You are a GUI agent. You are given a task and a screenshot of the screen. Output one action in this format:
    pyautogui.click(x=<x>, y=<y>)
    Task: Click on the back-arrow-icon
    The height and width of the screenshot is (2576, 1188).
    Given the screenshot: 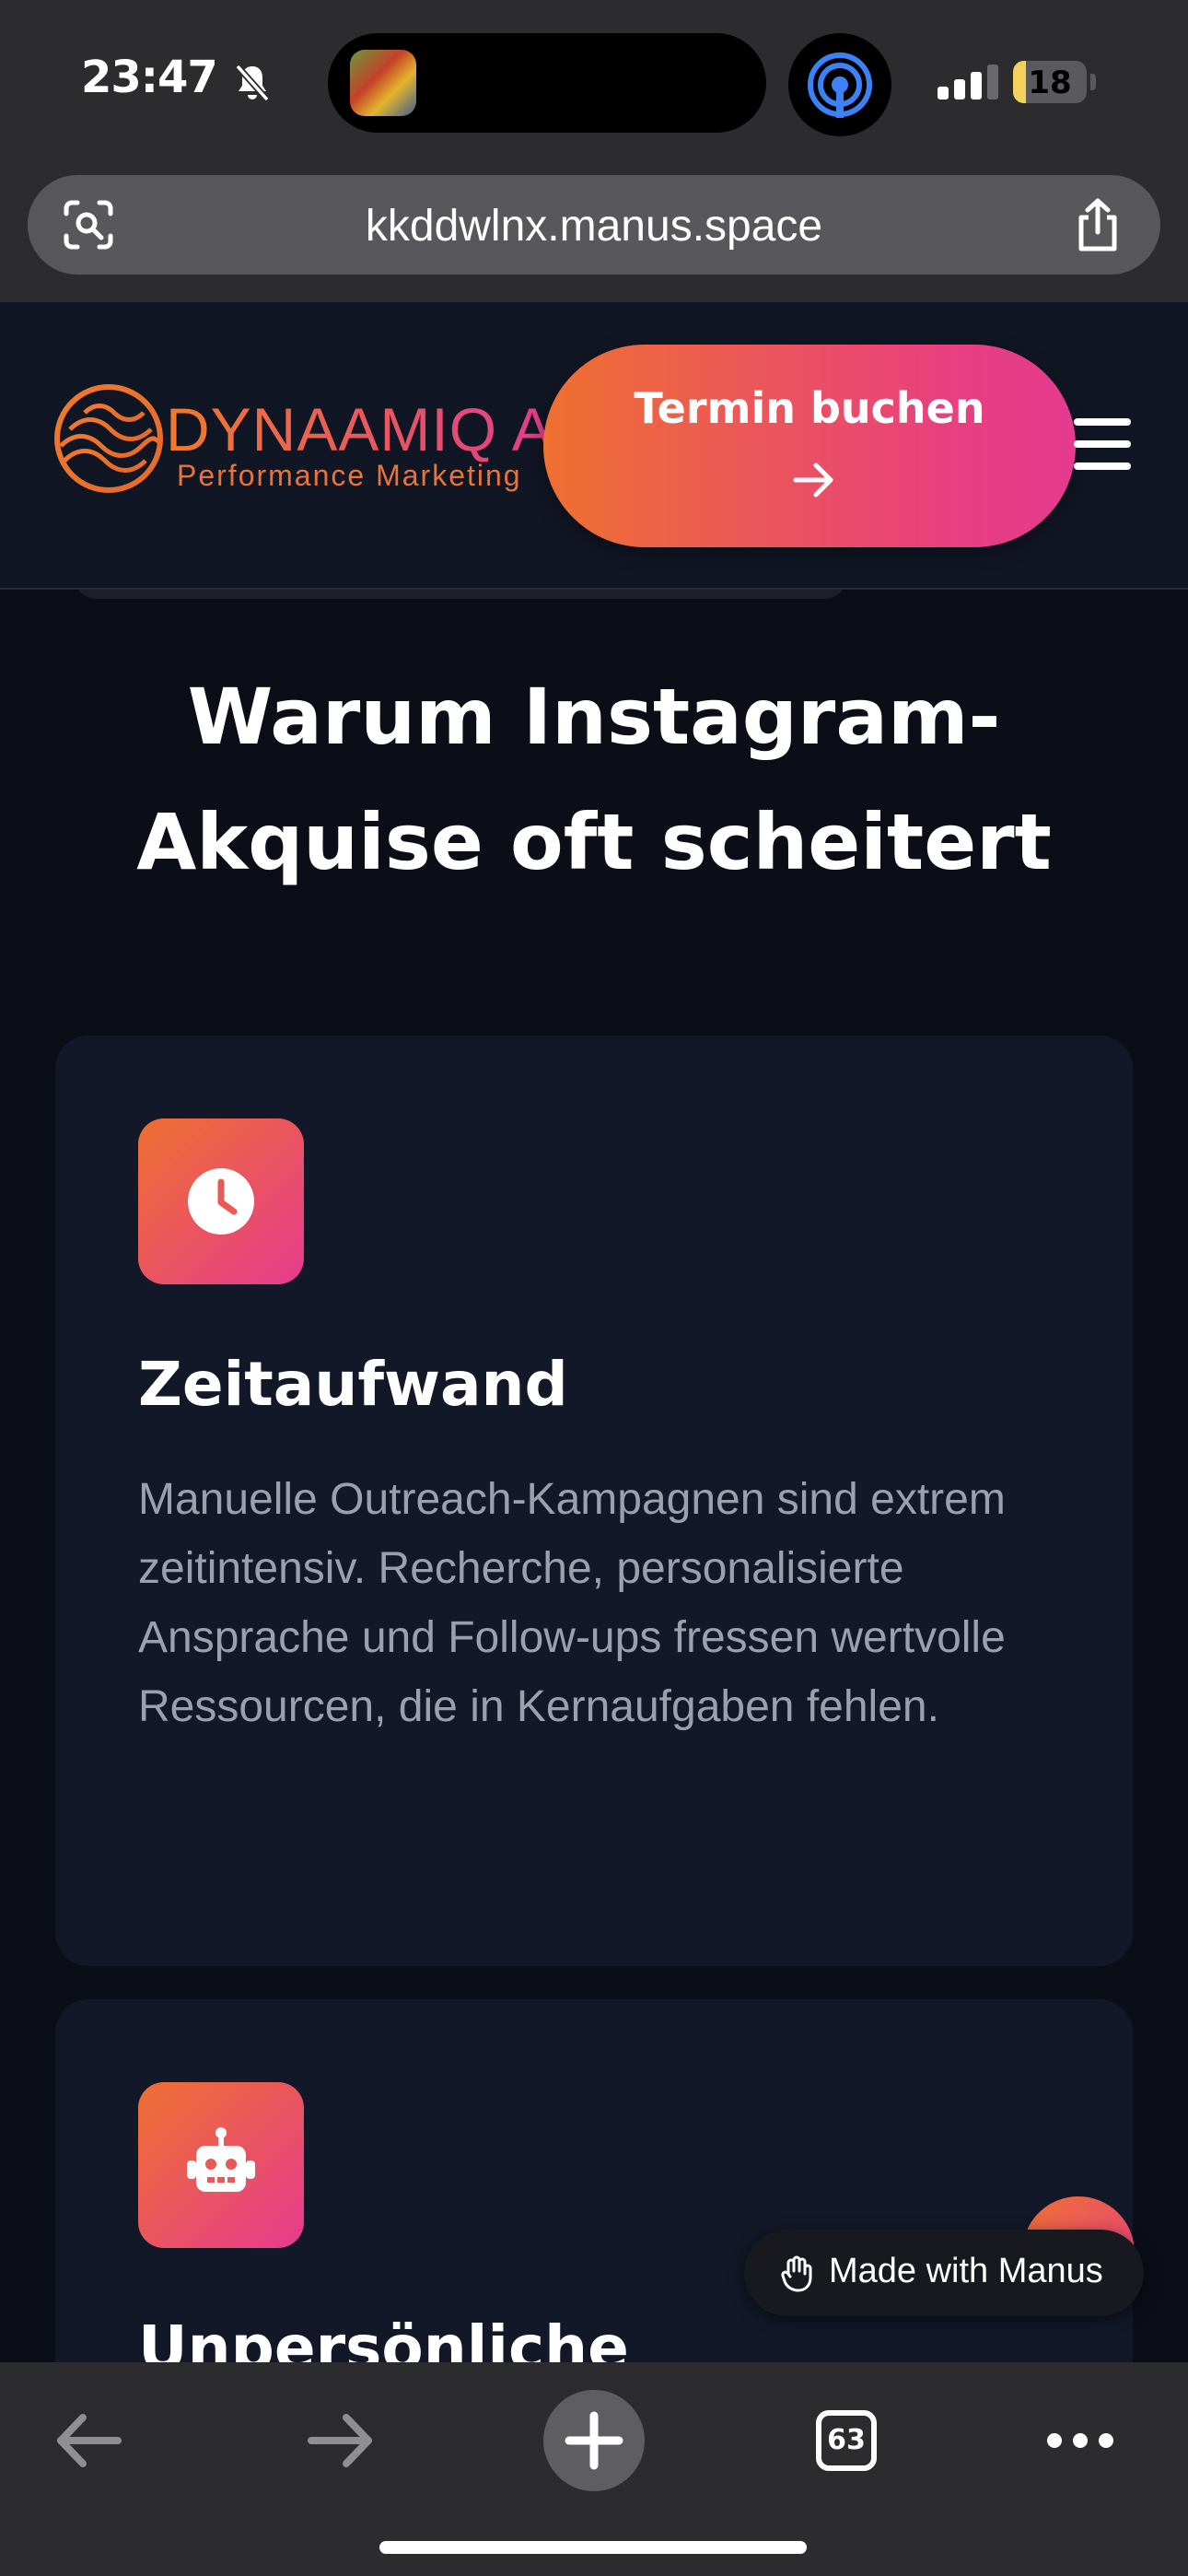 What is the action you would take?
    pyautogui.click(x=87, y=2440)
    